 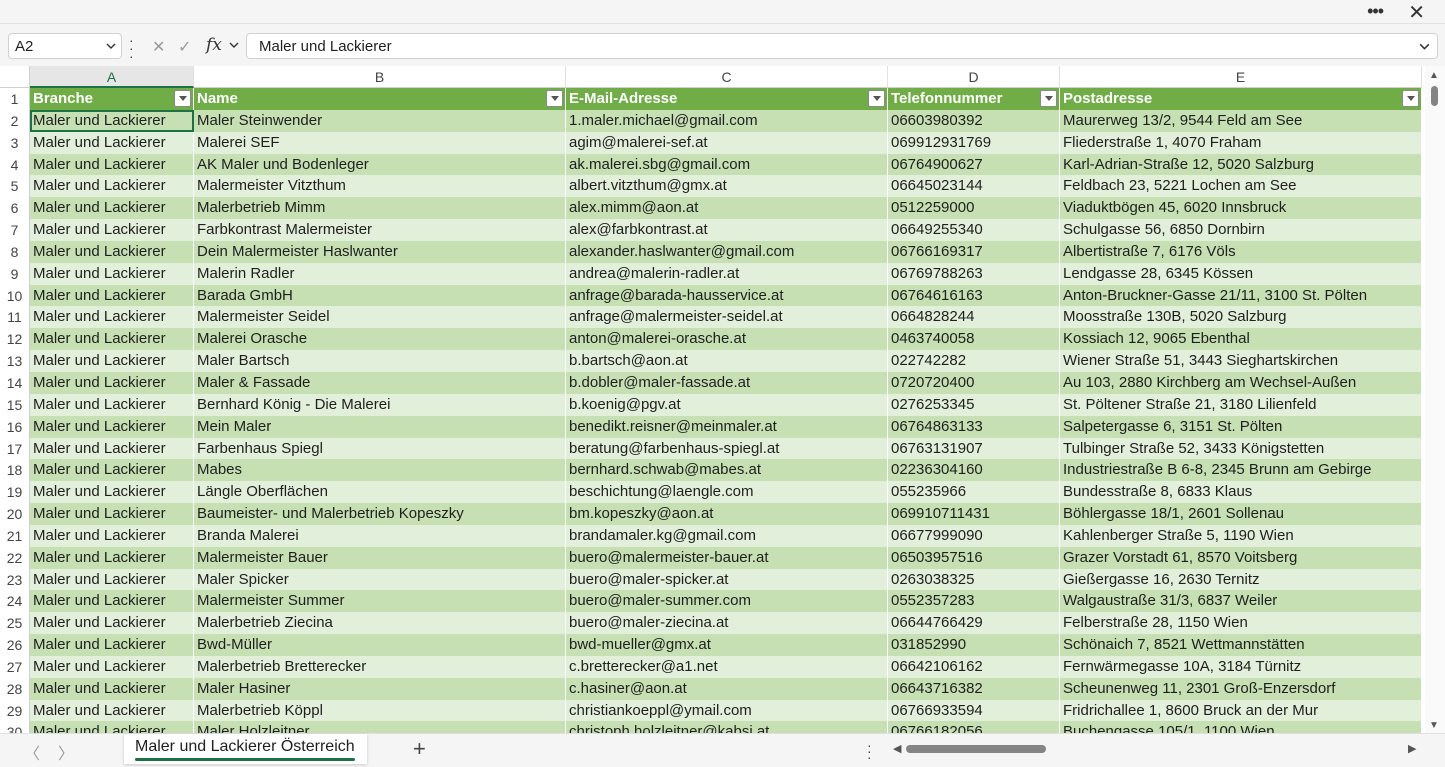 I want to click on cell-telefon: 06769788263, so click(x=974, y=273).